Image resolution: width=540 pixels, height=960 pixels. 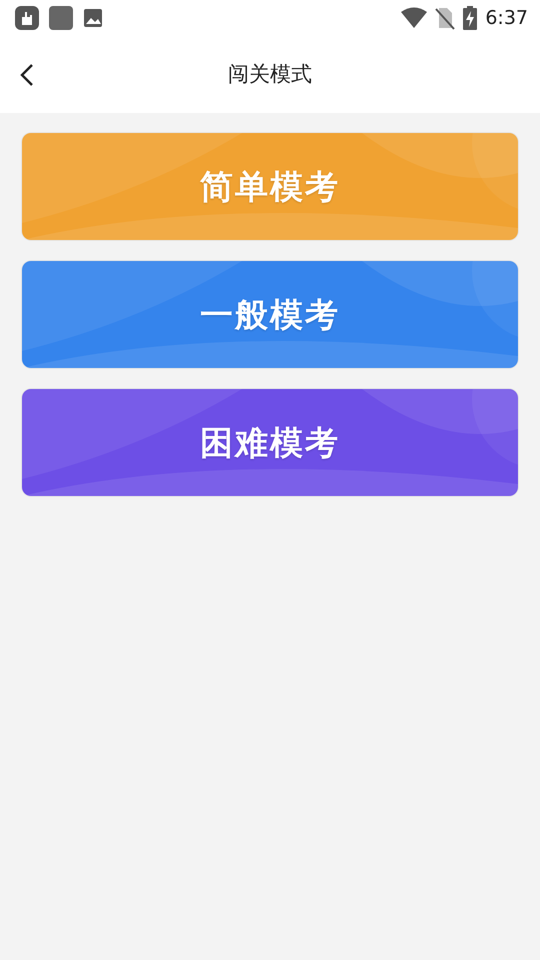 I want to click on level-card: 一般模考, so click(x=270, y=314).